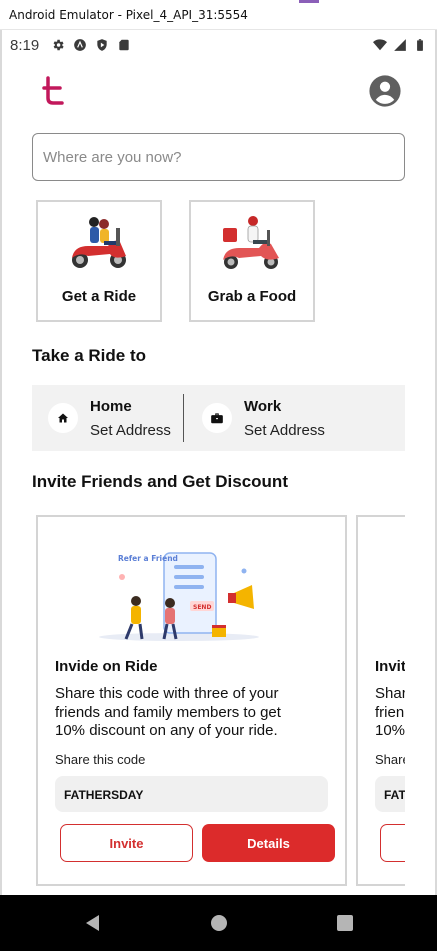 Image resolution: width=437 pixels, height=951 pixels. I want to click on promo-description: Shar frien 10%, so click(390, 713).